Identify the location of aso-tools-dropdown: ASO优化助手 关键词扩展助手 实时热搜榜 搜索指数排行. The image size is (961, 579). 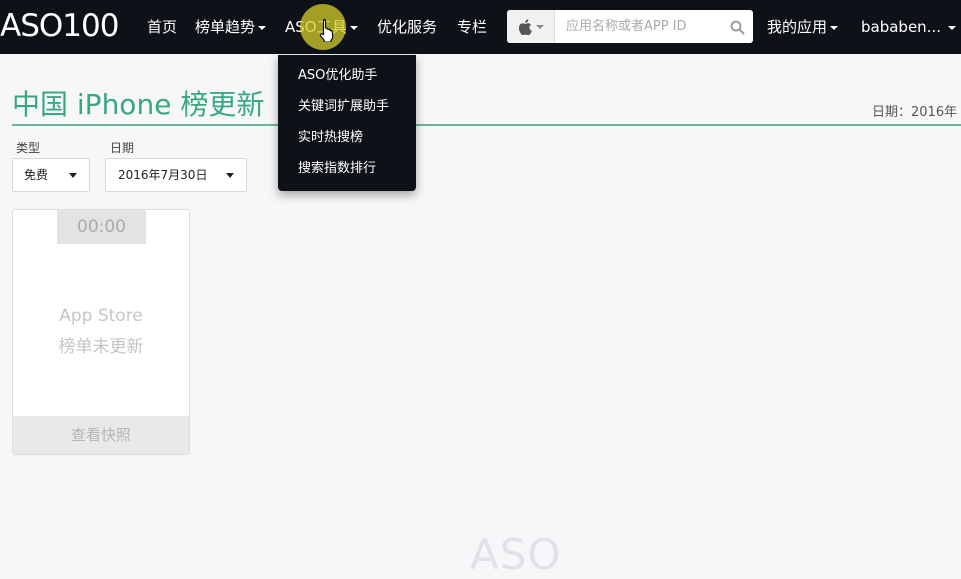
(347, 123).